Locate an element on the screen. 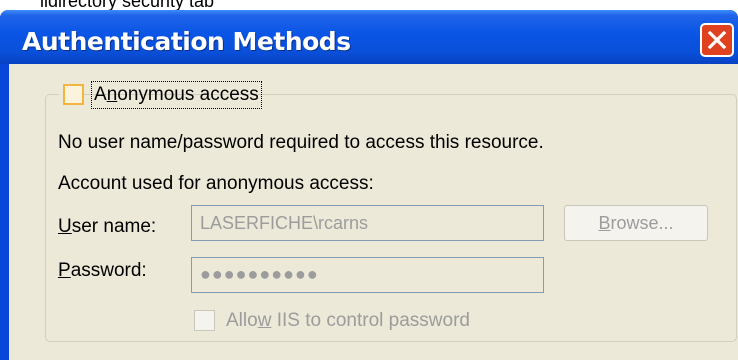 The height and width of the screenshot is (360, 738). close-icon is located at coordinates (717, 40).